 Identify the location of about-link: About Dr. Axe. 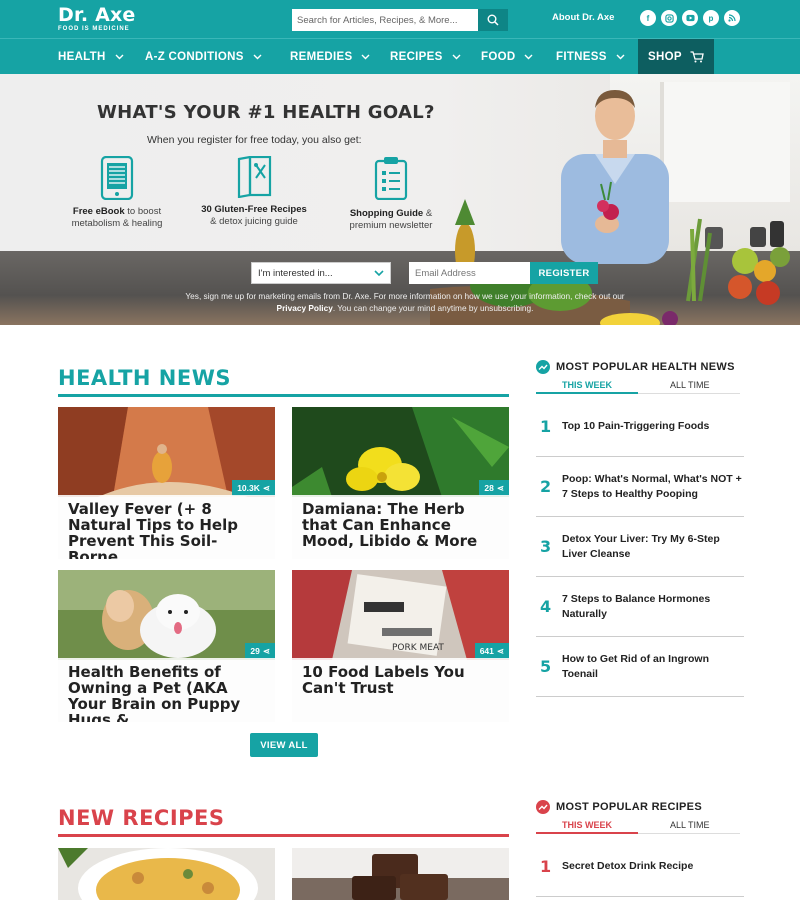
(583, 17).